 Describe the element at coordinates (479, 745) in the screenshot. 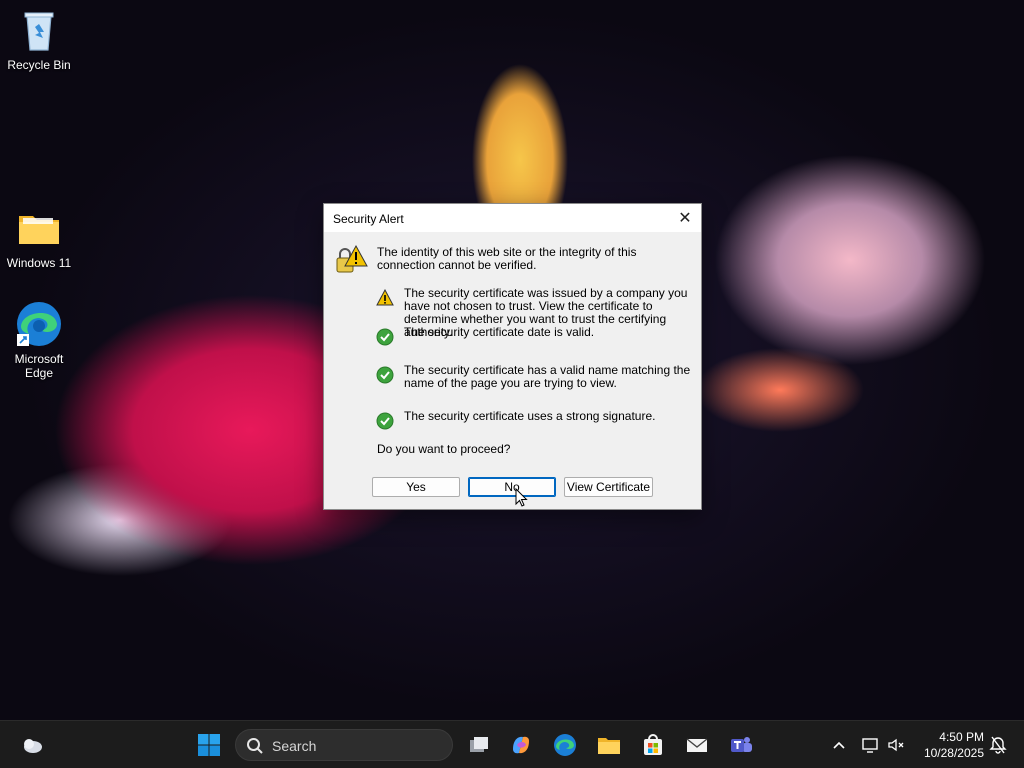

I see `task-view-icon` at that location.